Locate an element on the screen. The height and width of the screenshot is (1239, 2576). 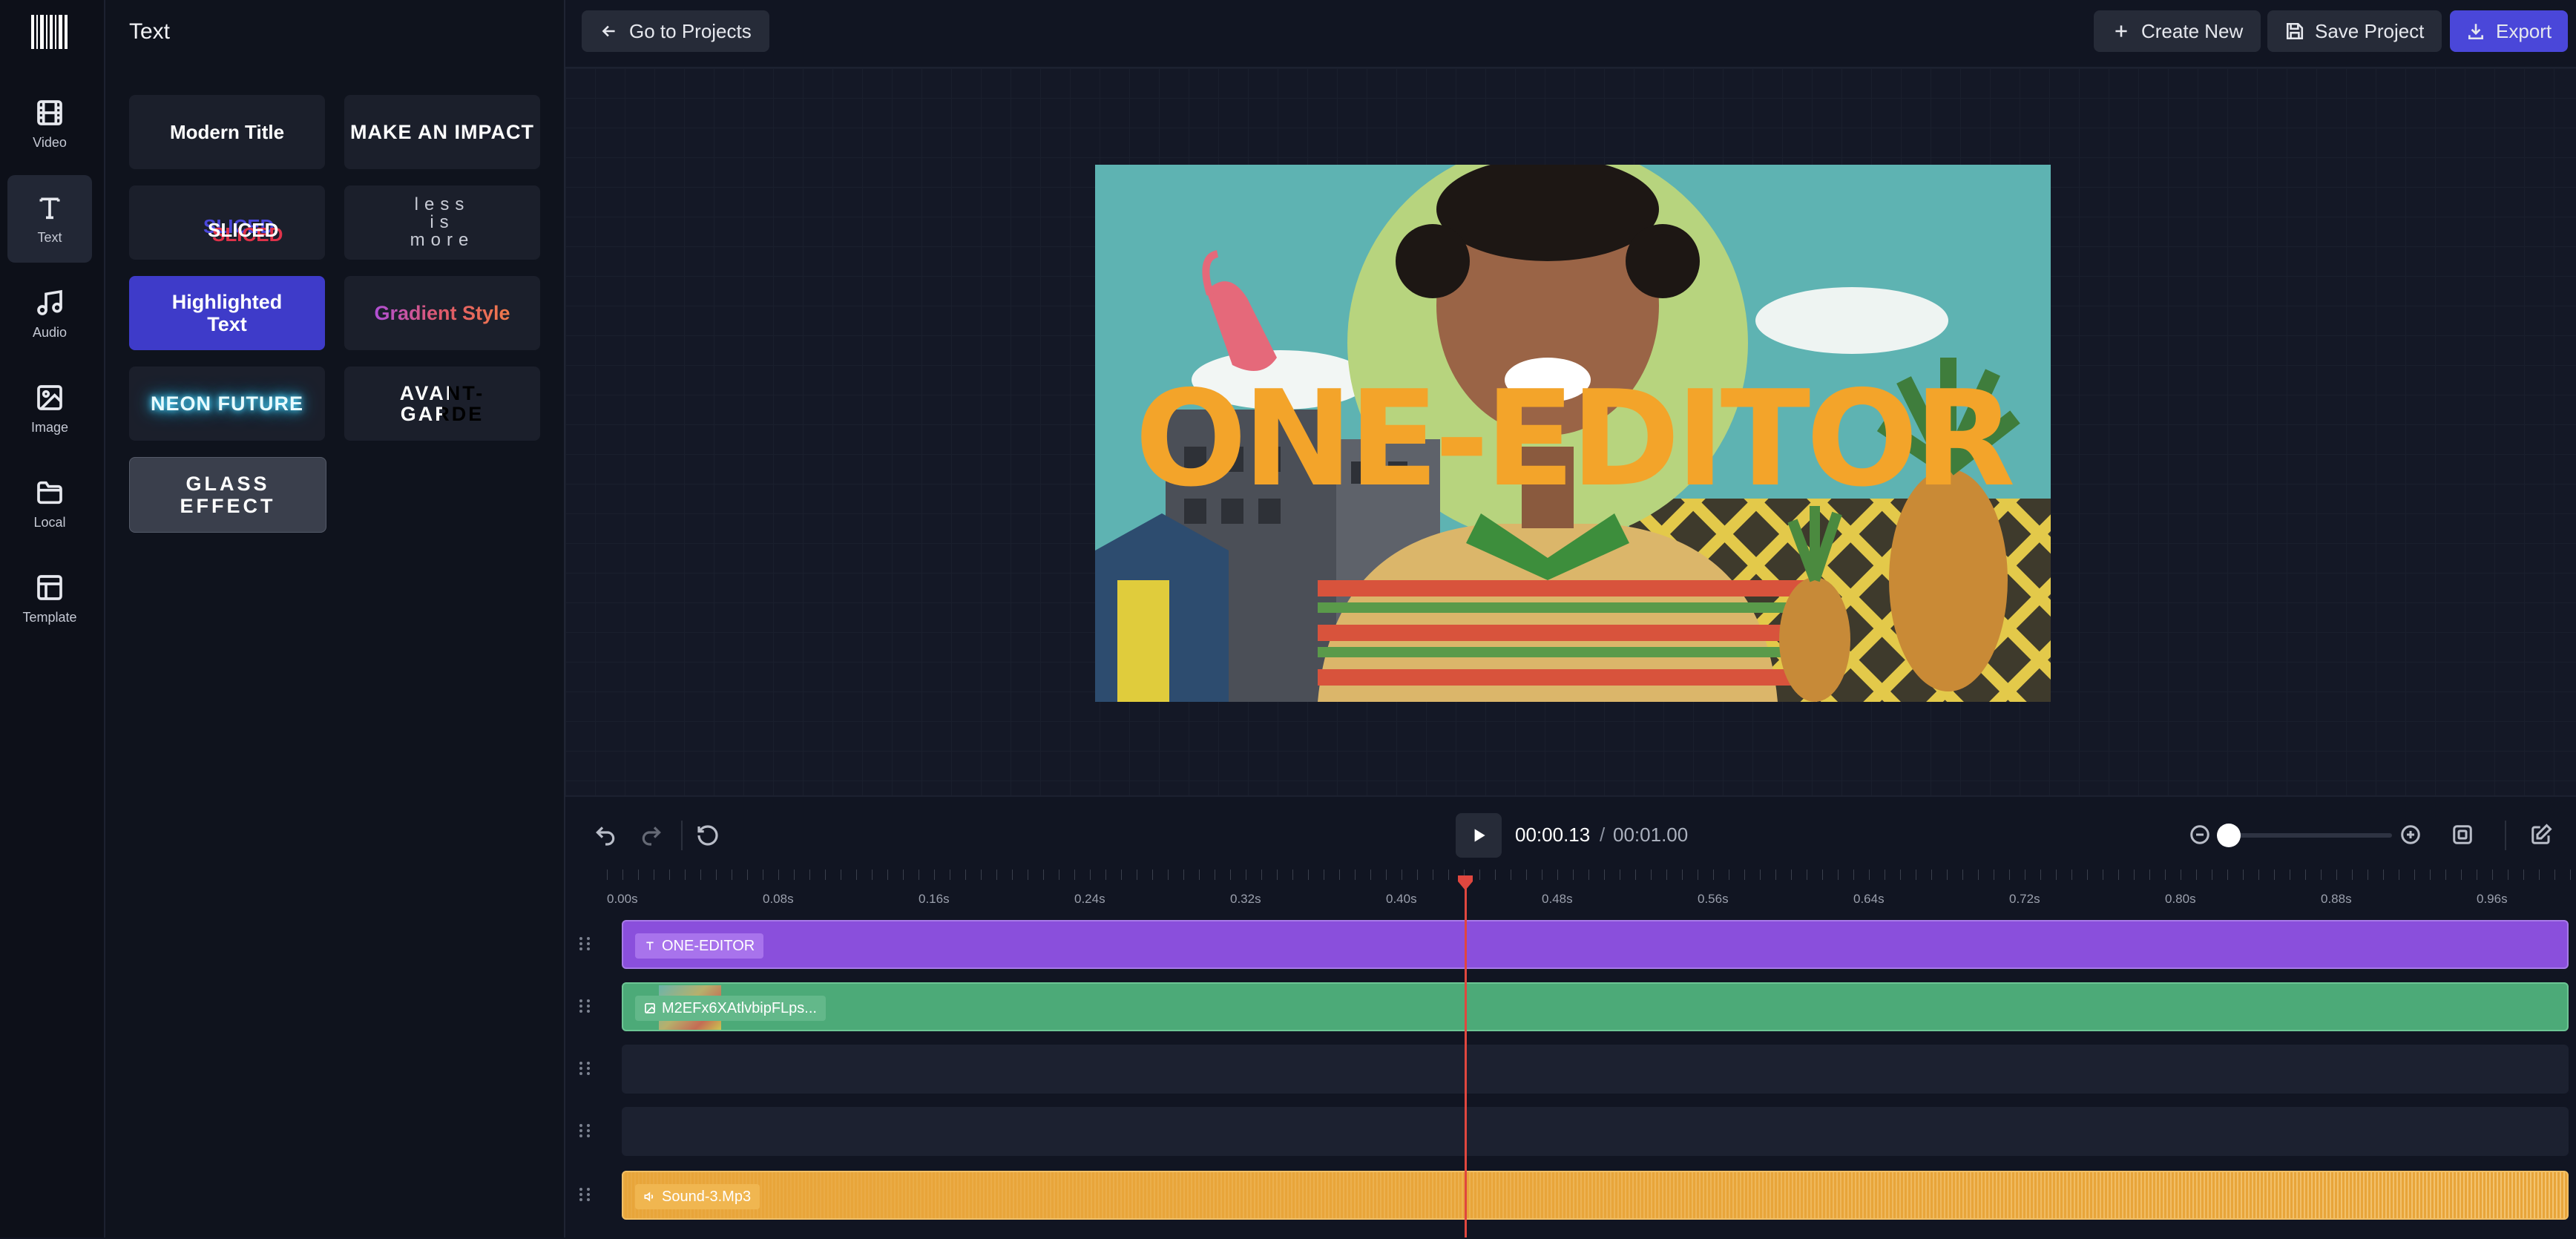
preset-line: is is located at coordinates (442, 222).